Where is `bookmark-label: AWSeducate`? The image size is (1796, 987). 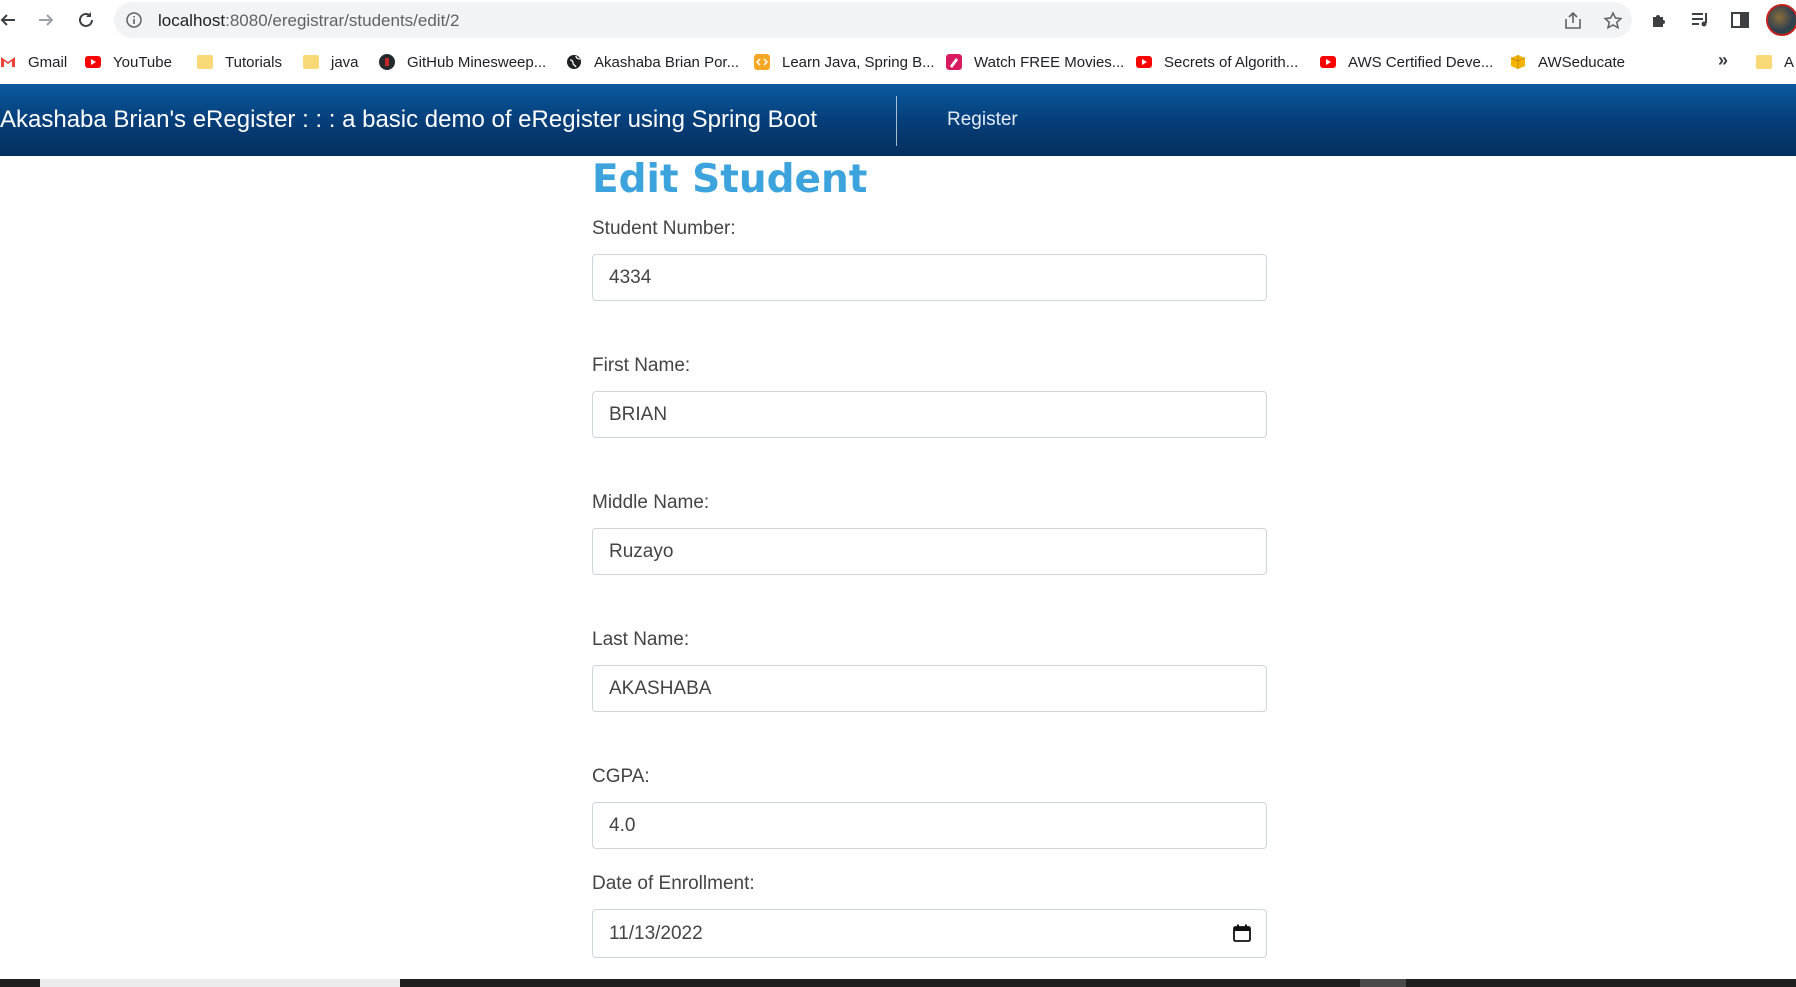 bookmark-label: AWSeducate is located at coordinates (1581, 62).